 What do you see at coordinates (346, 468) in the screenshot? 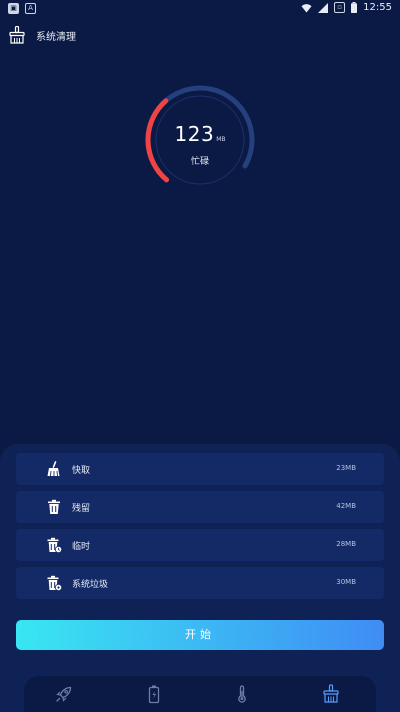
I see `item-size: 23MB` at bounding box center [346, 468].